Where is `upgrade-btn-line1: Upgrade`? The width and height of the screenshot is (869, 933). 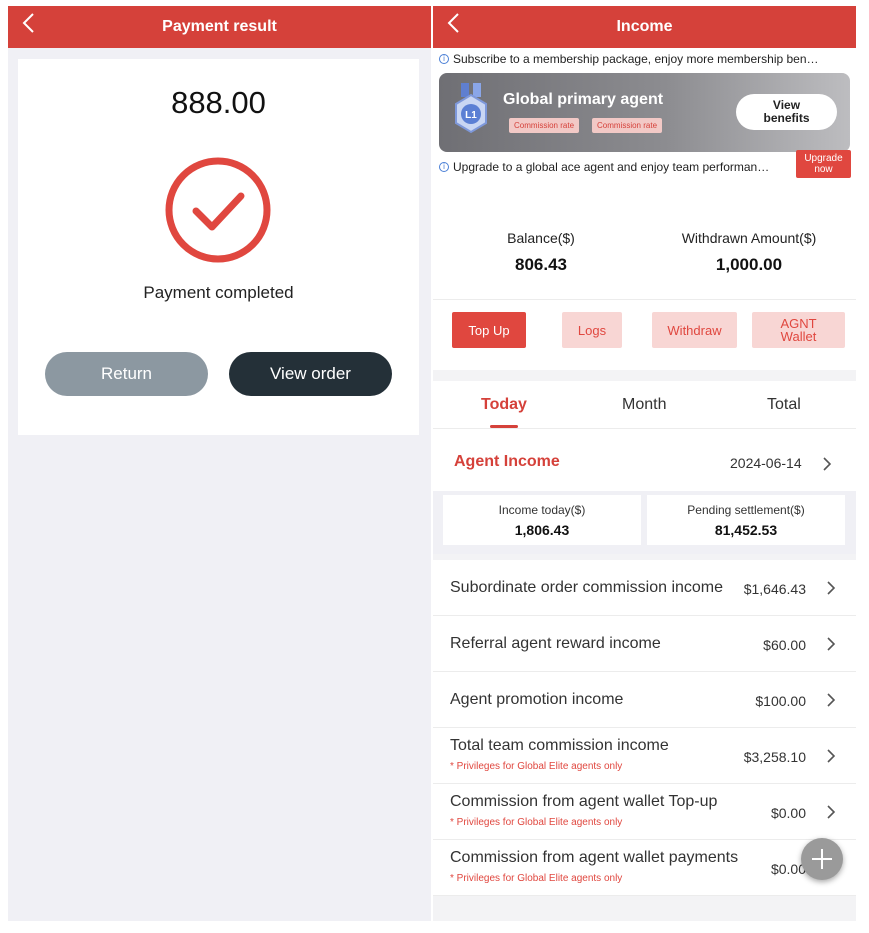 upgrade-btn-line1: Upgrade is located at coordinates (823, 158).